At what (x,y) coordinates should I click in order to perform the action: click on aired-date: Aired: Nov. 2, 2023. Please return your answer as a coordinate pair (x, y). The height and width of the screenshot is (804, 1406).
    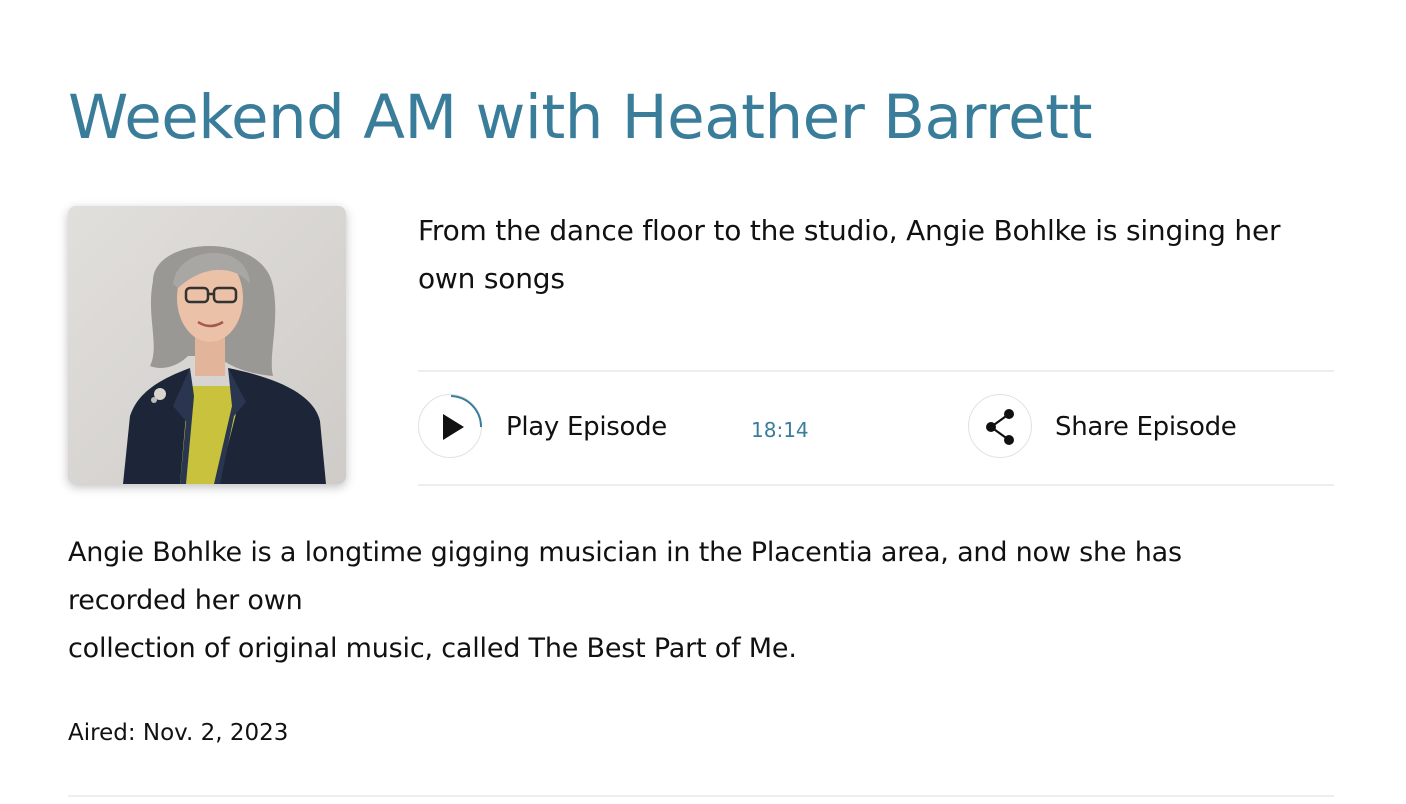
    Looking at the image, I should click on (178, 733).